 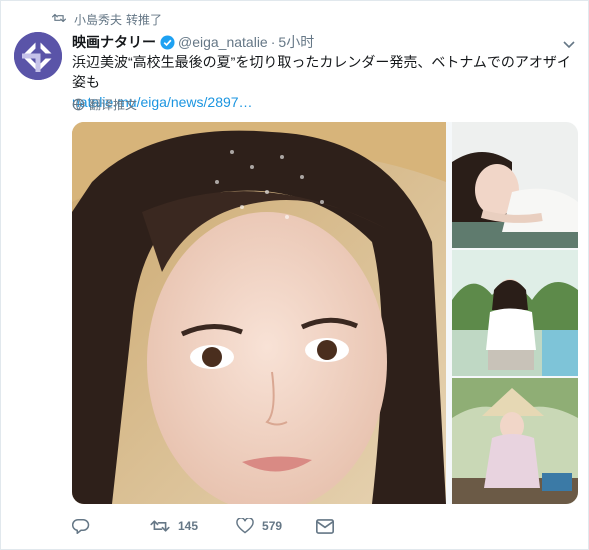 I want to click on retweeter-name: 小島秀夫, so click(x=98, y=19).